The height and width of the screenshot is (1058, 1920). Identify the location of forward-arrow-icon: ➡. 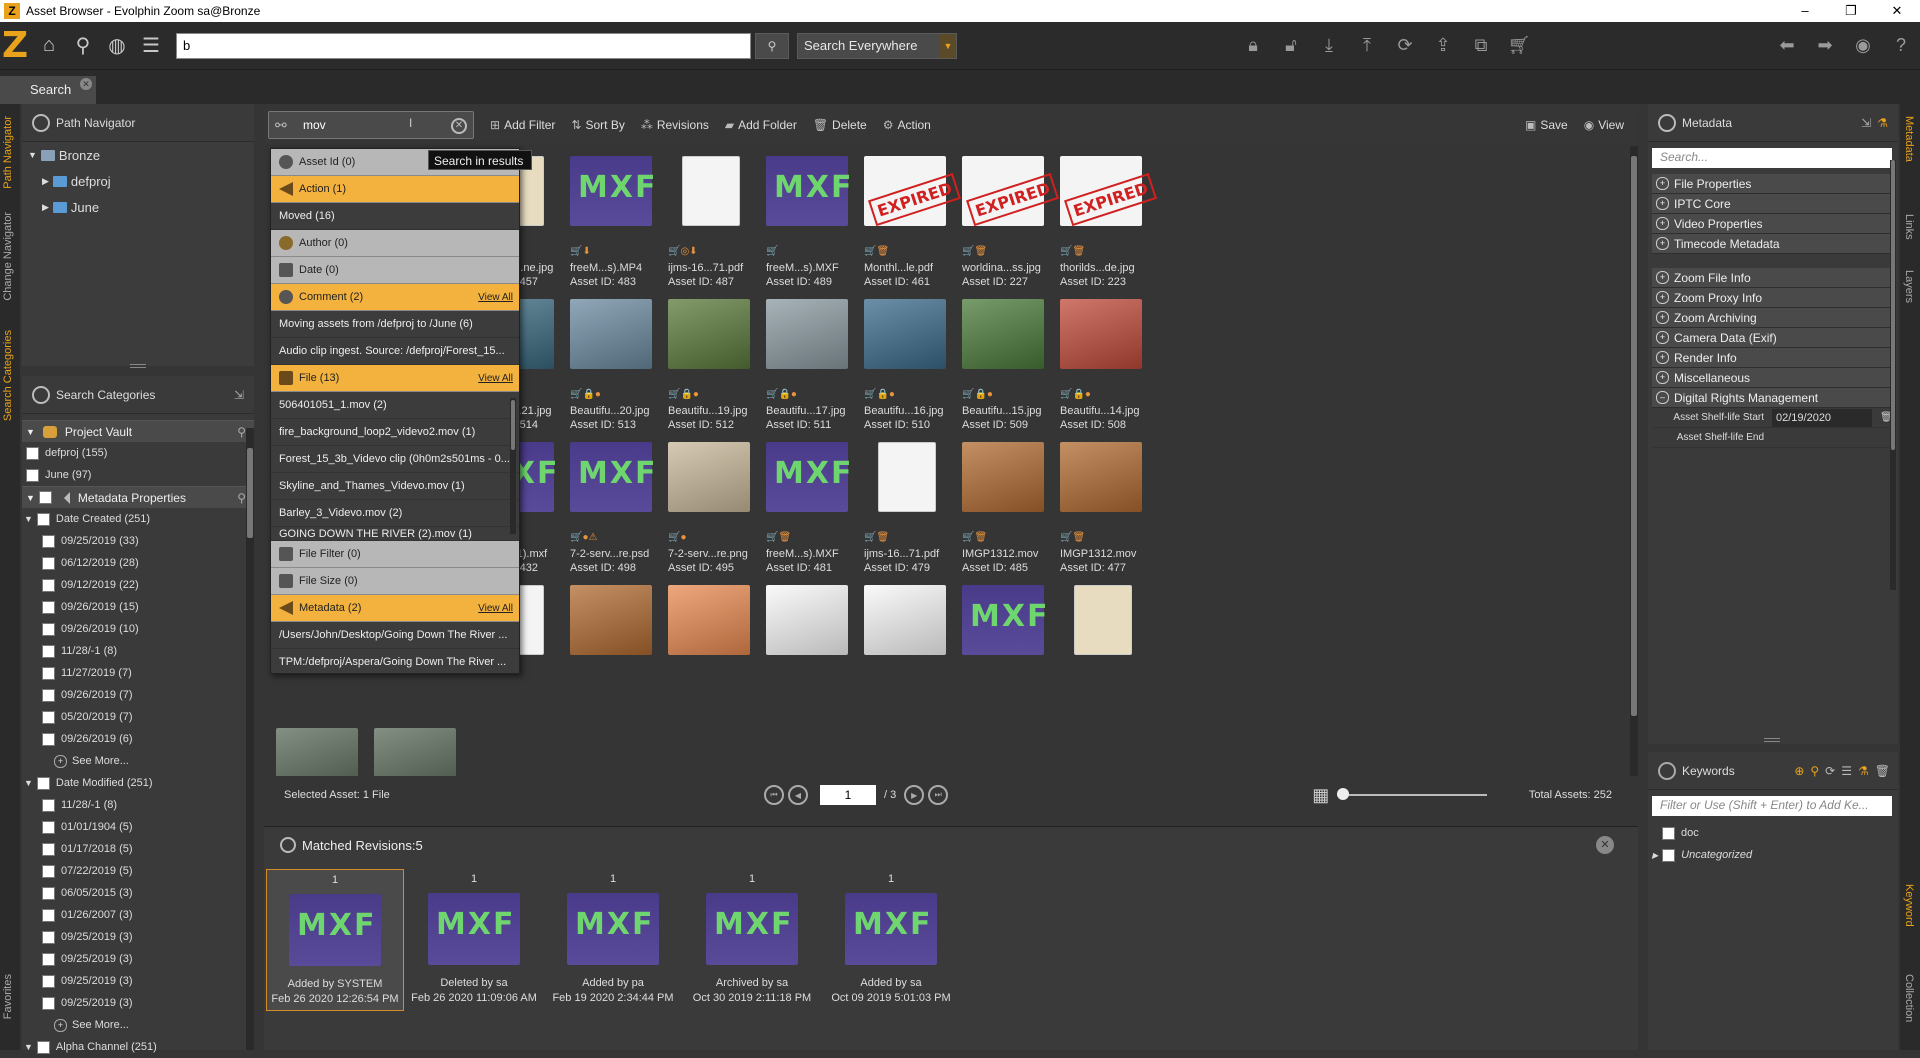
(1825, 46).